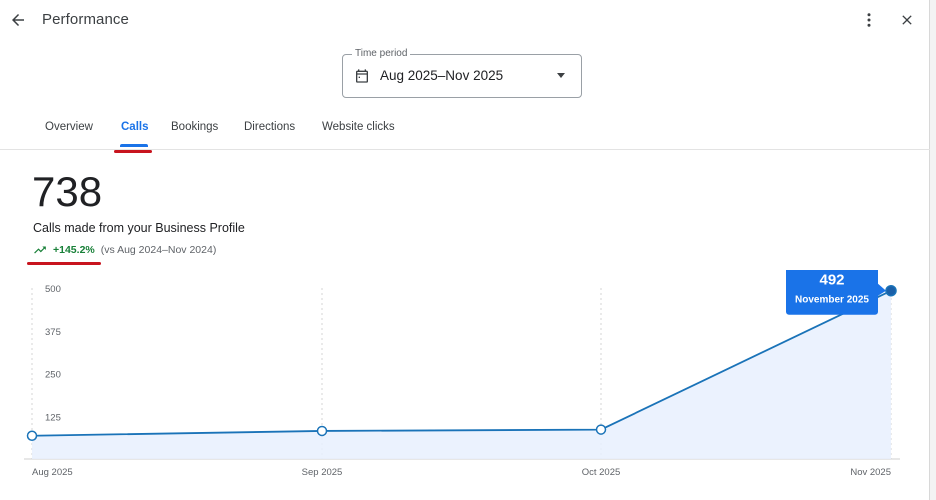 The height and width of the screenshot is (500, 936). I want to click on more-vert-icon, so click(869, 20).